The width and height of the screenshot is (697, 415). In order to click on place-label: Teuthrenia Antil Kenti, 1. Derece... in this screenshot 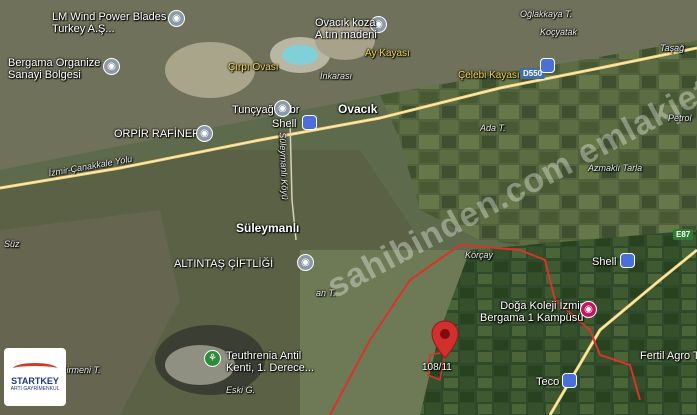, I will do `click(270, 362)`.